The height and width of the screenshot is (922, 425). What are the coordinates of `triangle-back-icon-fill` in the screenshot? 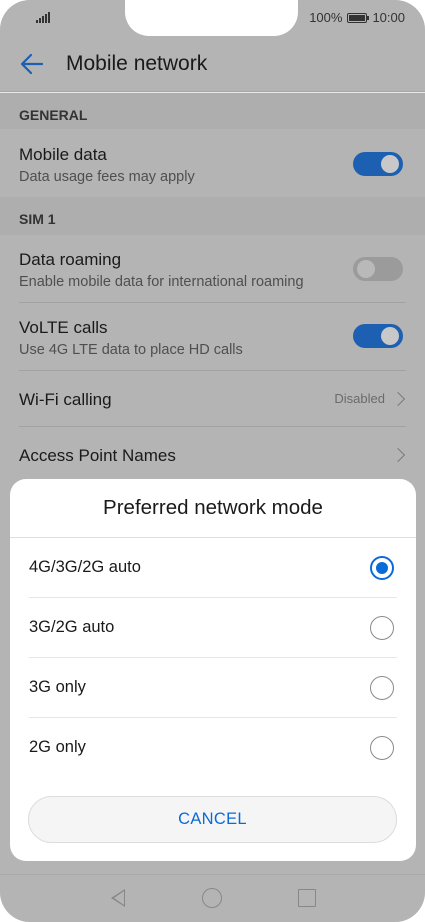 It's located at (119, 898).